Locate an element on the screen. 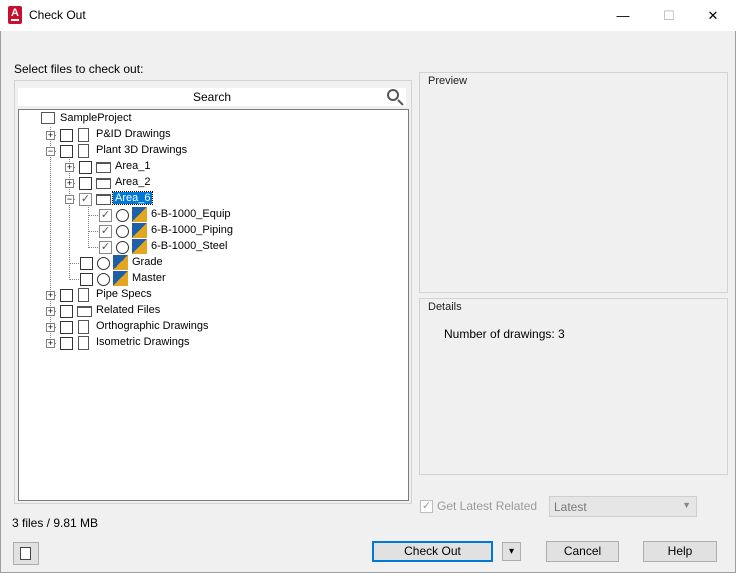 The width and height of the screenshot is (736, 573). status-text: 3 files / 9.81 MB is located at coordinates (55, 523).